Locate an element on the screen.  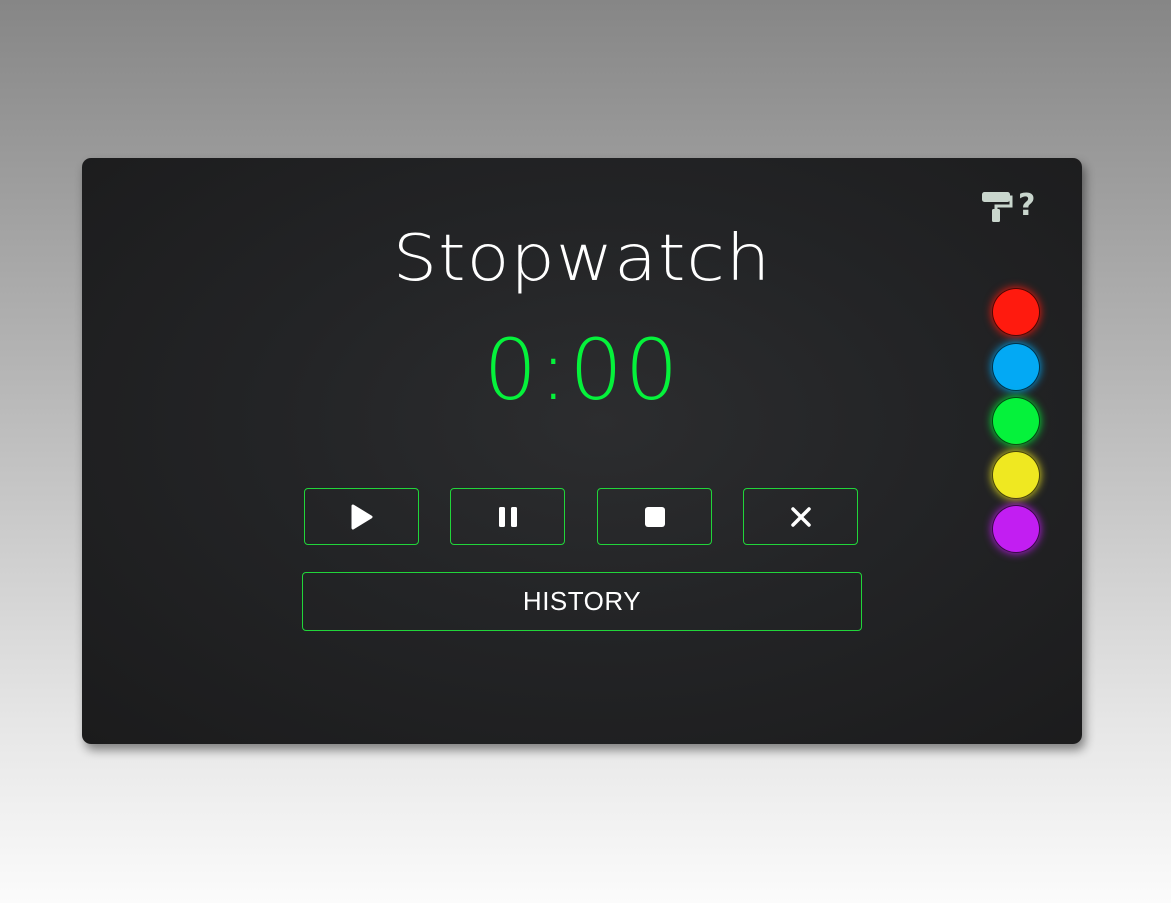
paint-roller-icon is located at coordinates (997, 207).